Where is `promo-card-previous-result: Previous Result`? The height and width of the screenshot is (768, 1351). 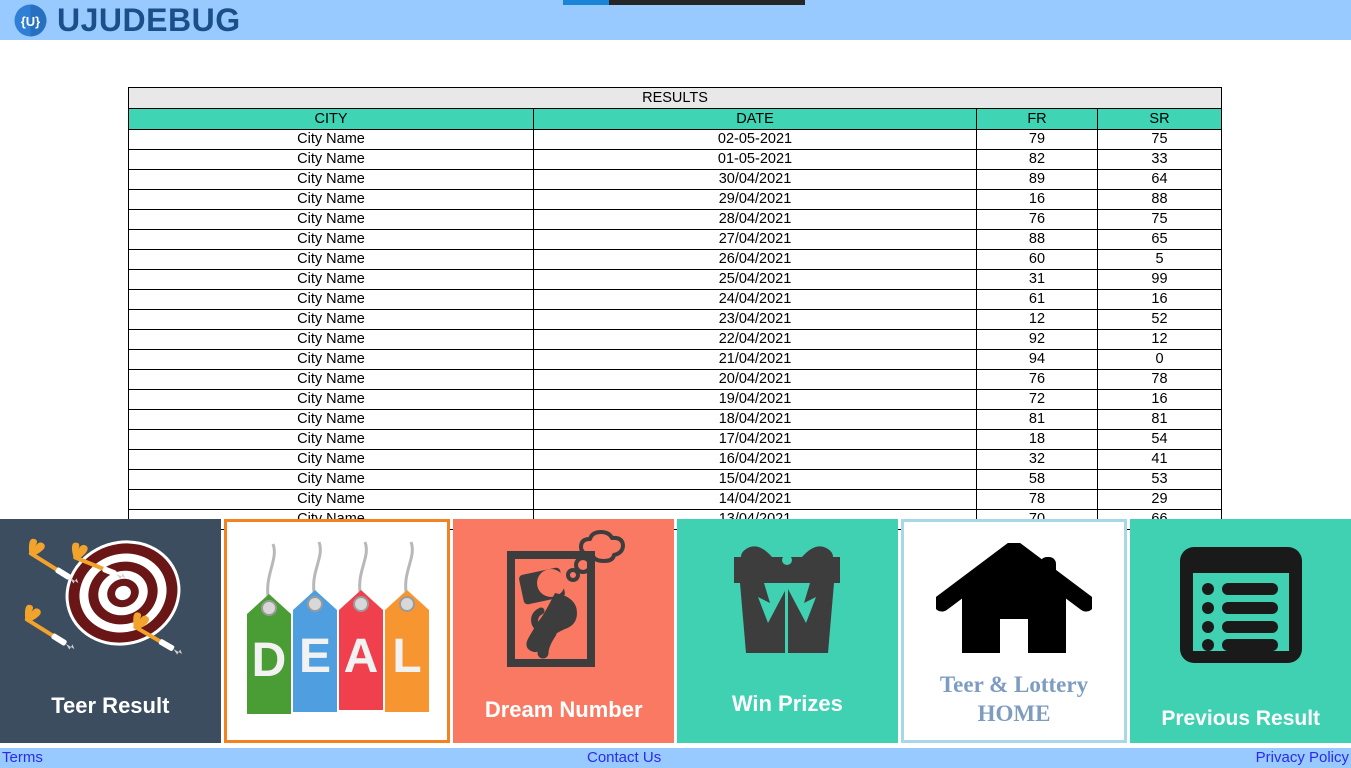
promo-card-previous-result: Previous Result is located at coordinates (1240, 631).